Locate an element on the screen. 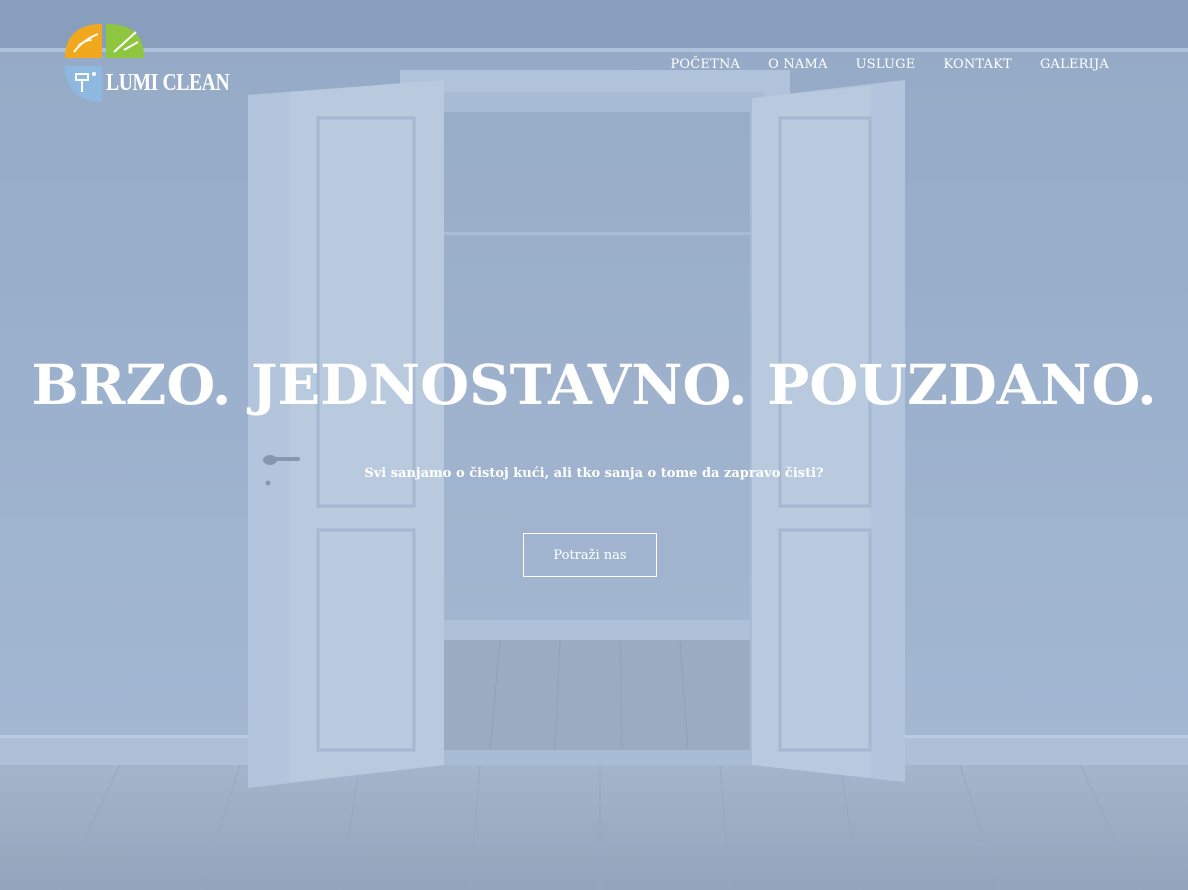 The width and height of the screenshot is (1188, 890). nav-item-kontakt: KONTAKT is located at coordinates (977, 64).